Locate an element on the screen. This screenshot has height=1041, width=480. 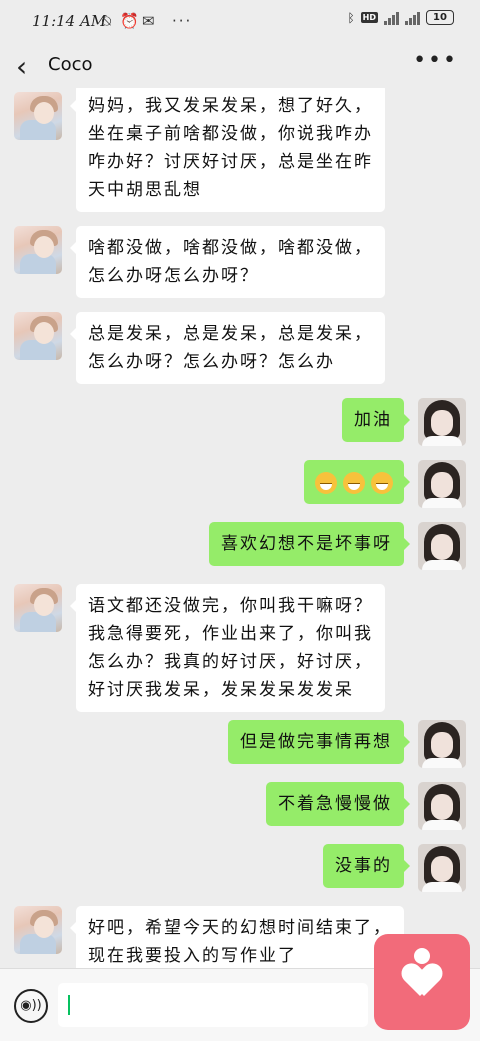
status-bar: 11:14 AM ⍉ ⏰ ✉ ··· ᛒ HD 10 is located at coordinates (240, 22).